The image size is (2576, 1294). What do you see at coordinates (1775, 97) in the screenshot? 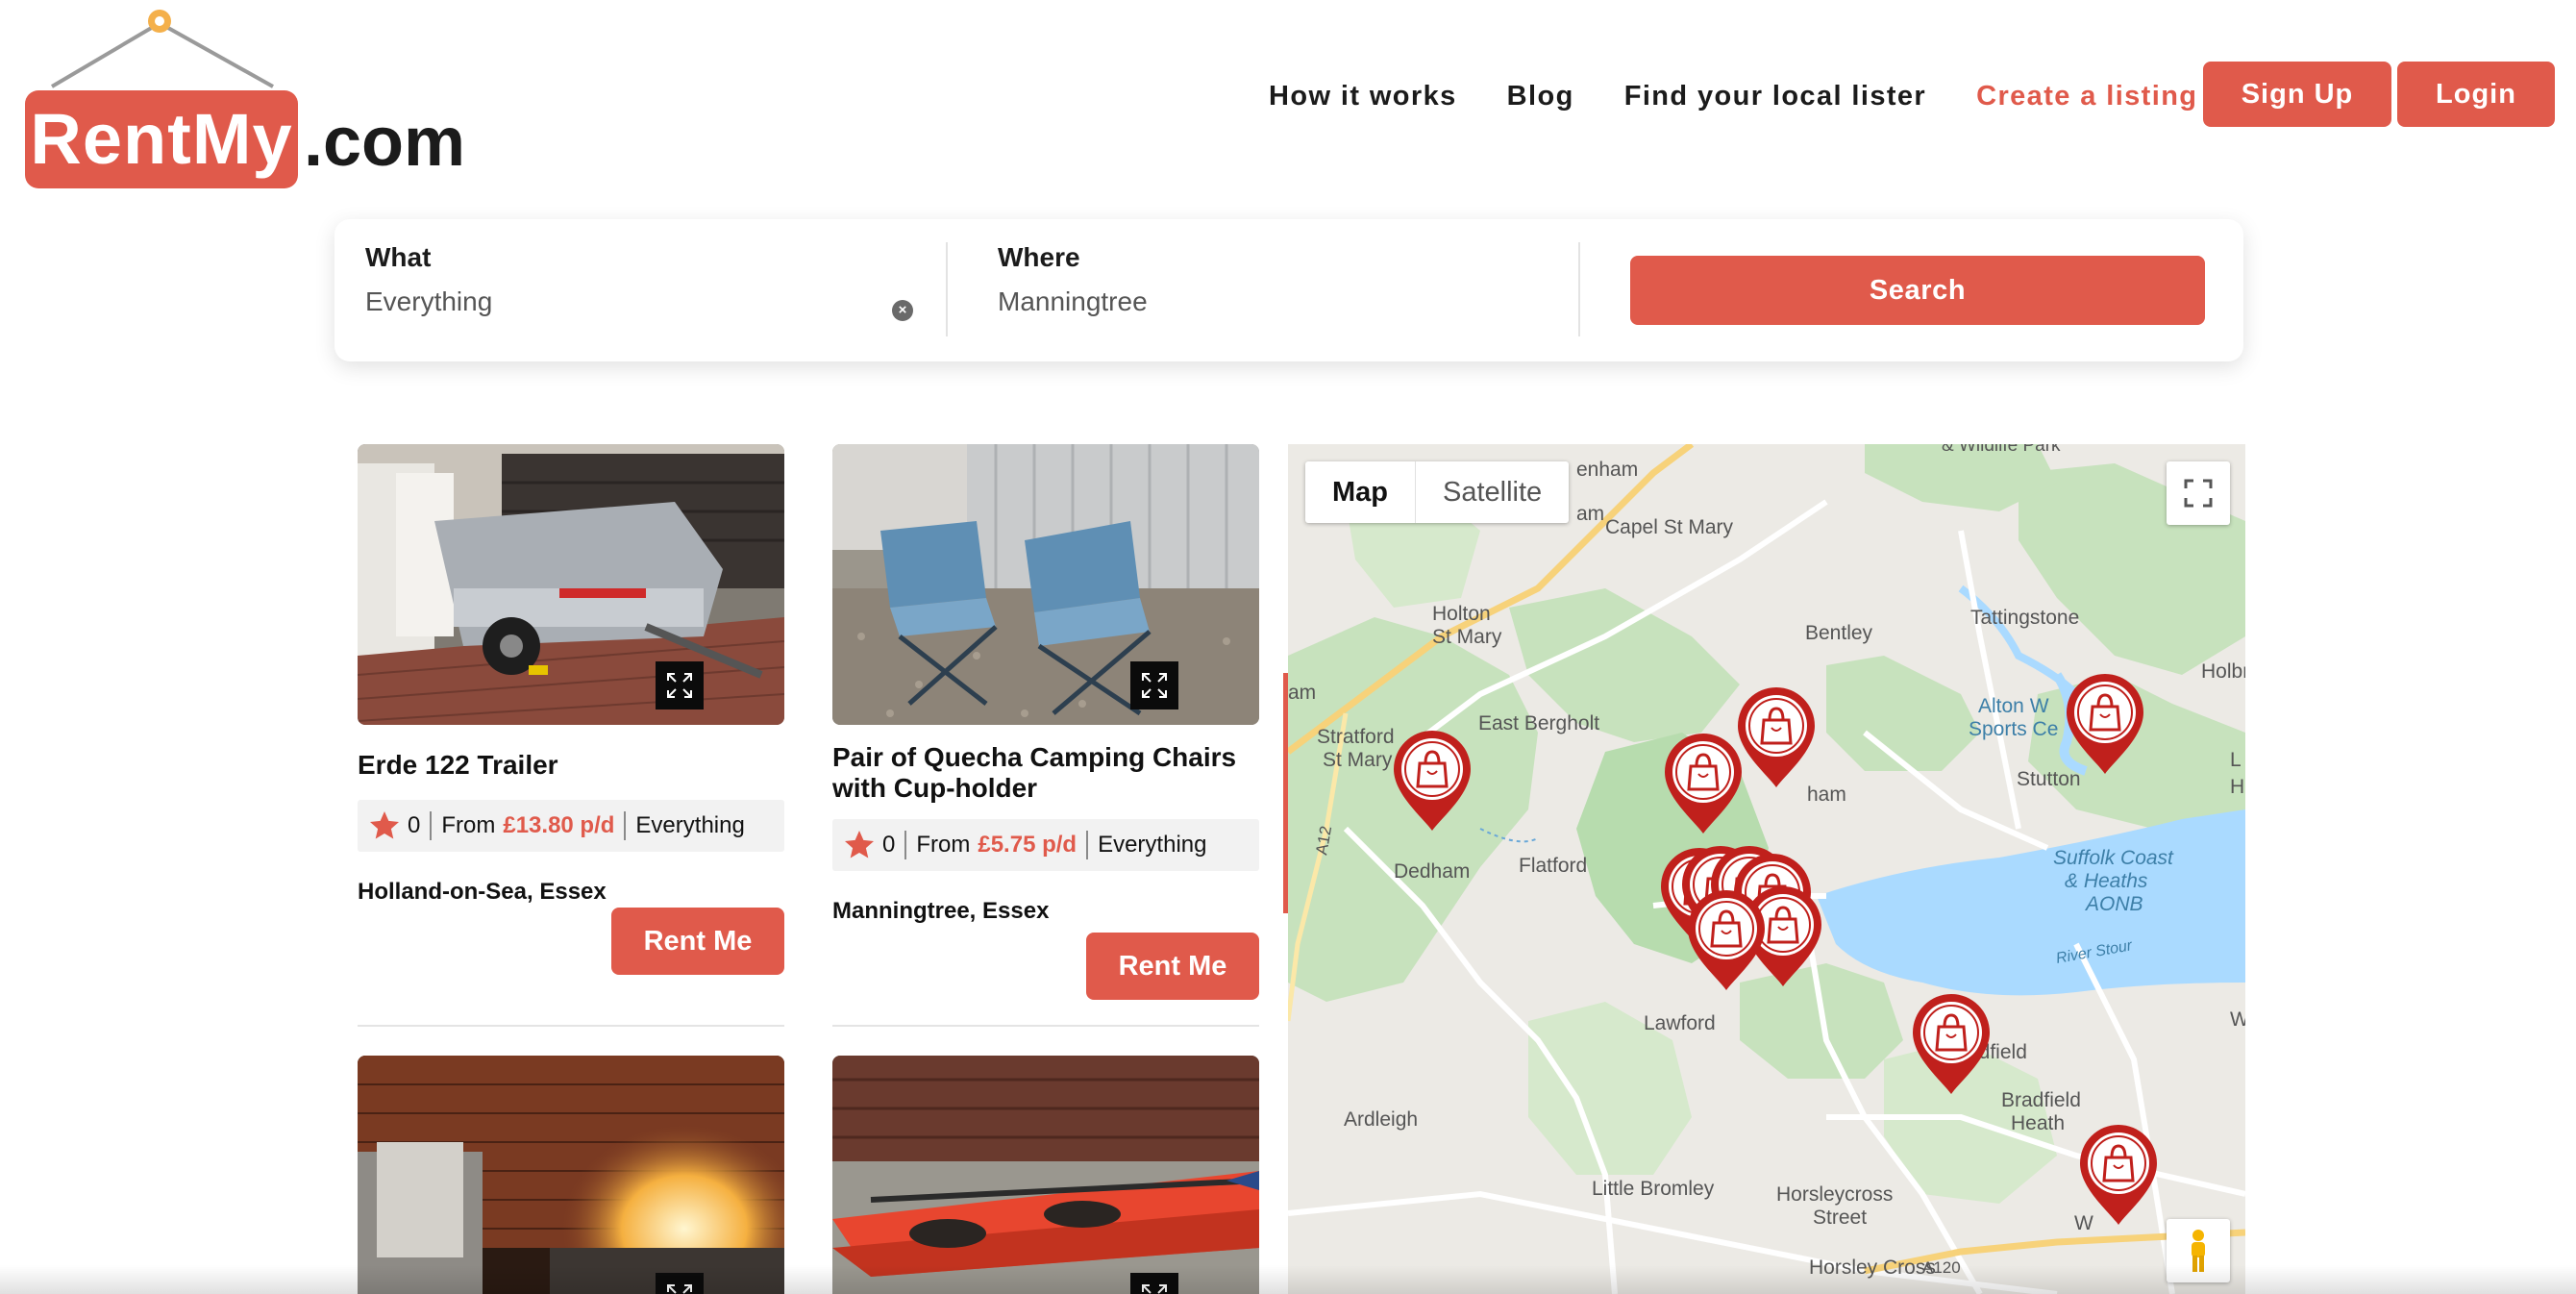
I see `nav-find-local-lister: Find your local lister` at bounding box center [1775, 97].